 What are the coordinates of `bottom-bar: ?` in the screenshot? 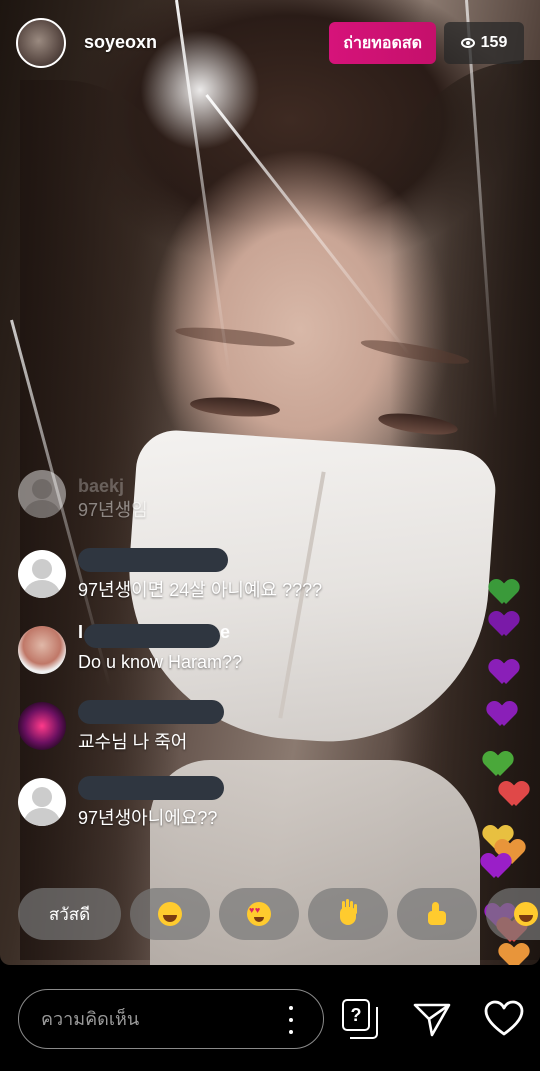 It's located at (270, 1018).